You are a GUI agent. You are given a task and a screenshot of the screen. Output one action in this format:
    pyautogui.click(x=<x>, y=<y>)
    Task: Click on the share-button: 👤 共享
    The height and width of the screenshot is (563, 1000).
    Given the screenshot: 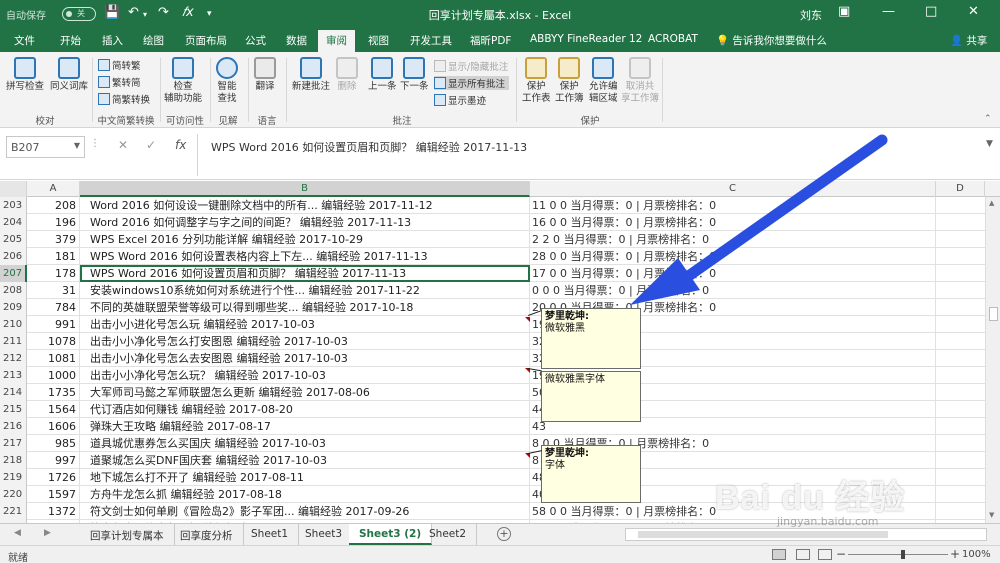 What is the action you would take?
    pyautogui.click(x=968, y=40)
    